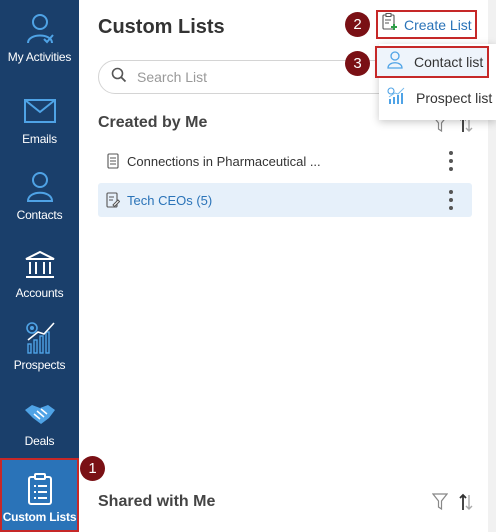 The width and height of the screenshot is (496, 532). What do you see at coordinates (438, 24) in the screenshot?
I see `create-list-label: Create List` at bounding box center [438, 24].